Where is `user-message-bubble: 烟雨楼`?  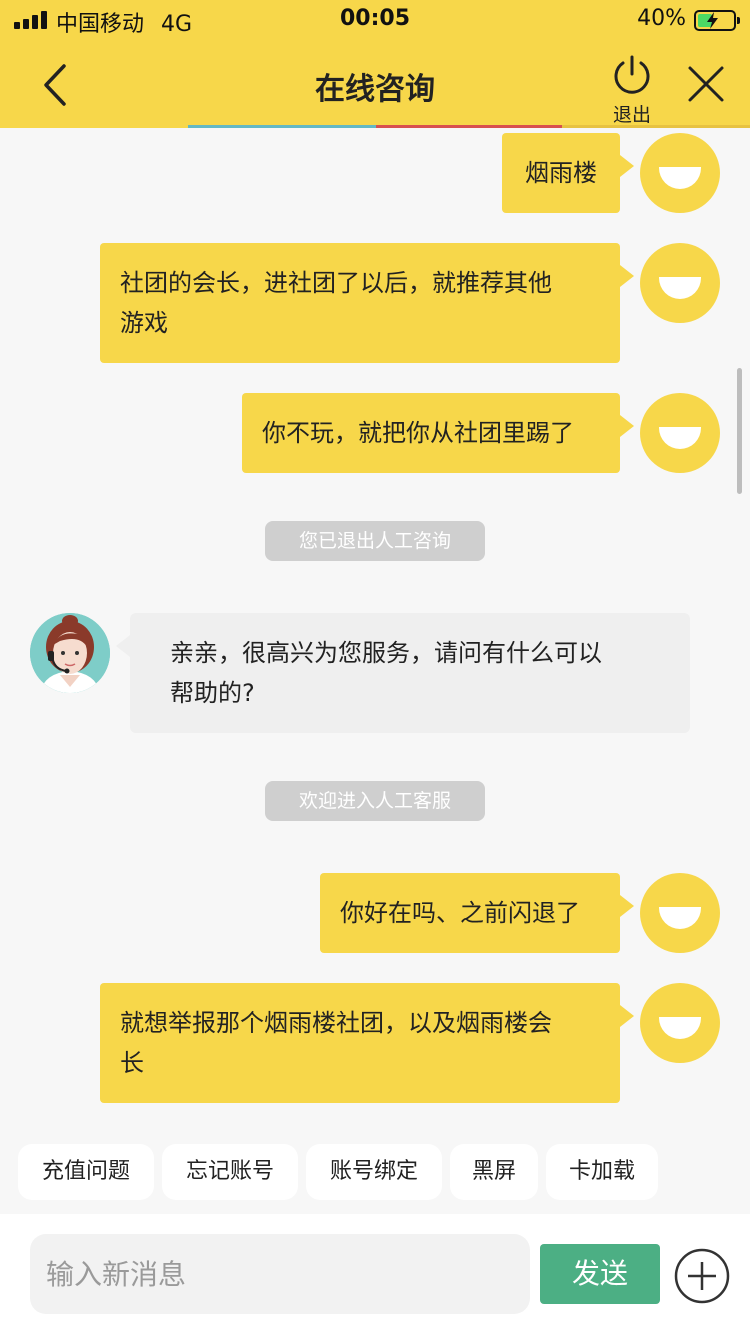
user-message-bubble: 烟雨楼 is located at coordinates (568, 173).